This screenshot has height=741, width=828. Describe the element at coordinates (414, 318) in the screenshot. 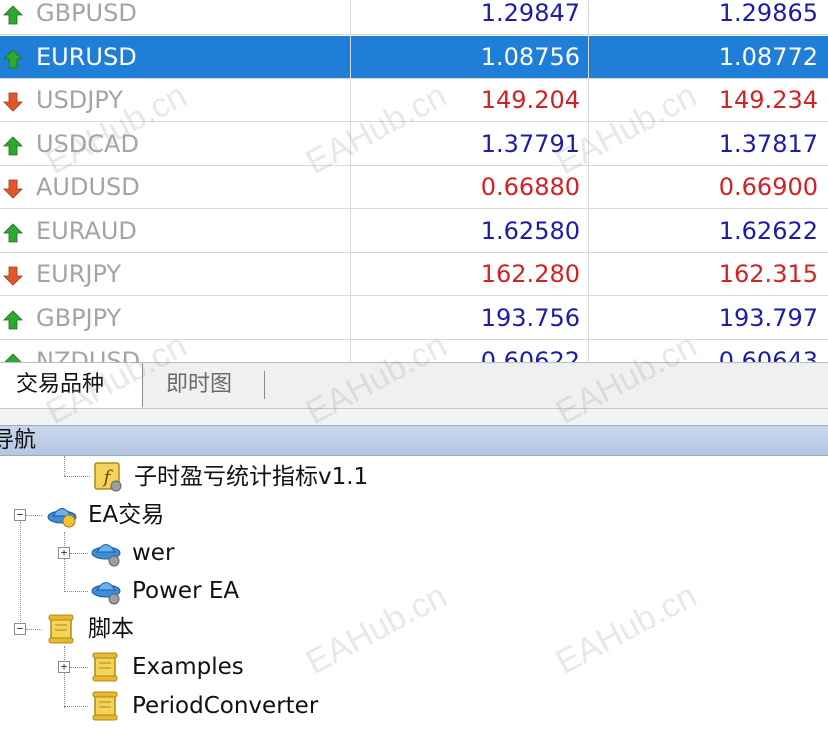

I see `symbol-row-gbpjpy: GBPJPY 193.756 193.797` at that location.